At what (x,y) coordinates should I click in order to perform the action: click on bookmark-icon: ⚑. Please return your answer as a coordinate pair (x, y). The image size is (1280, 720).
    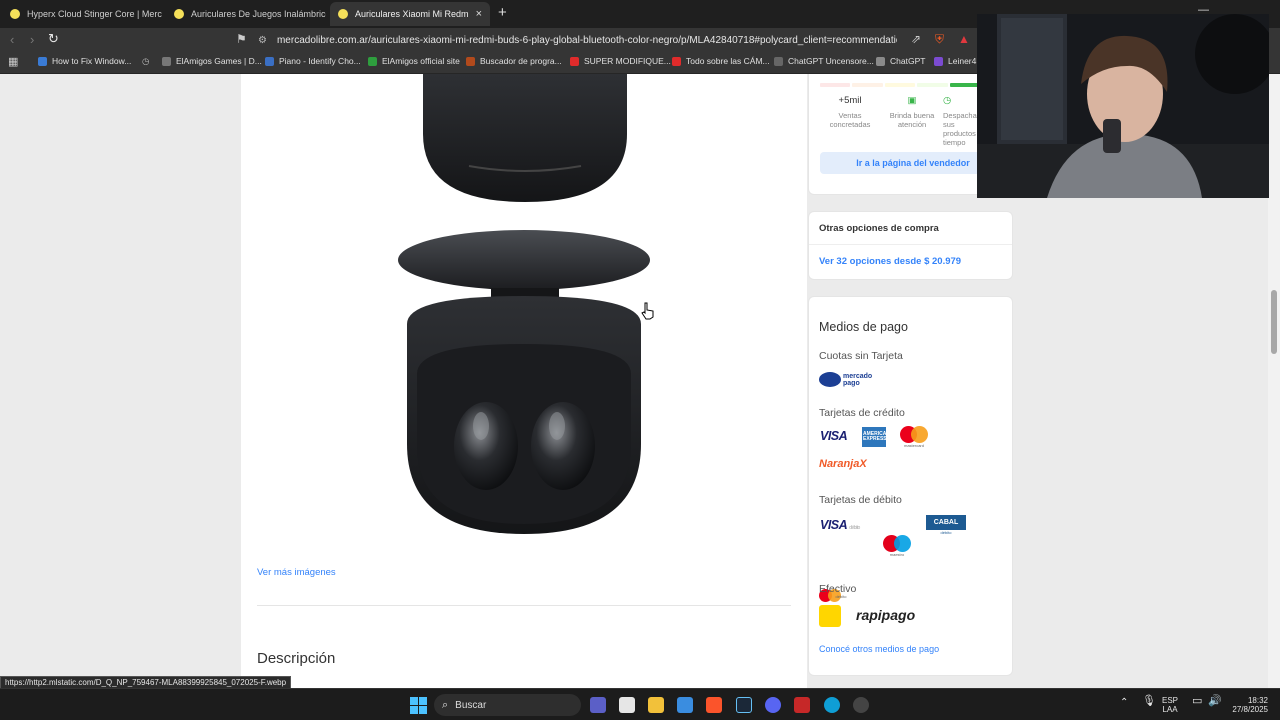
    Looking at the image, I should click on (241, 39).